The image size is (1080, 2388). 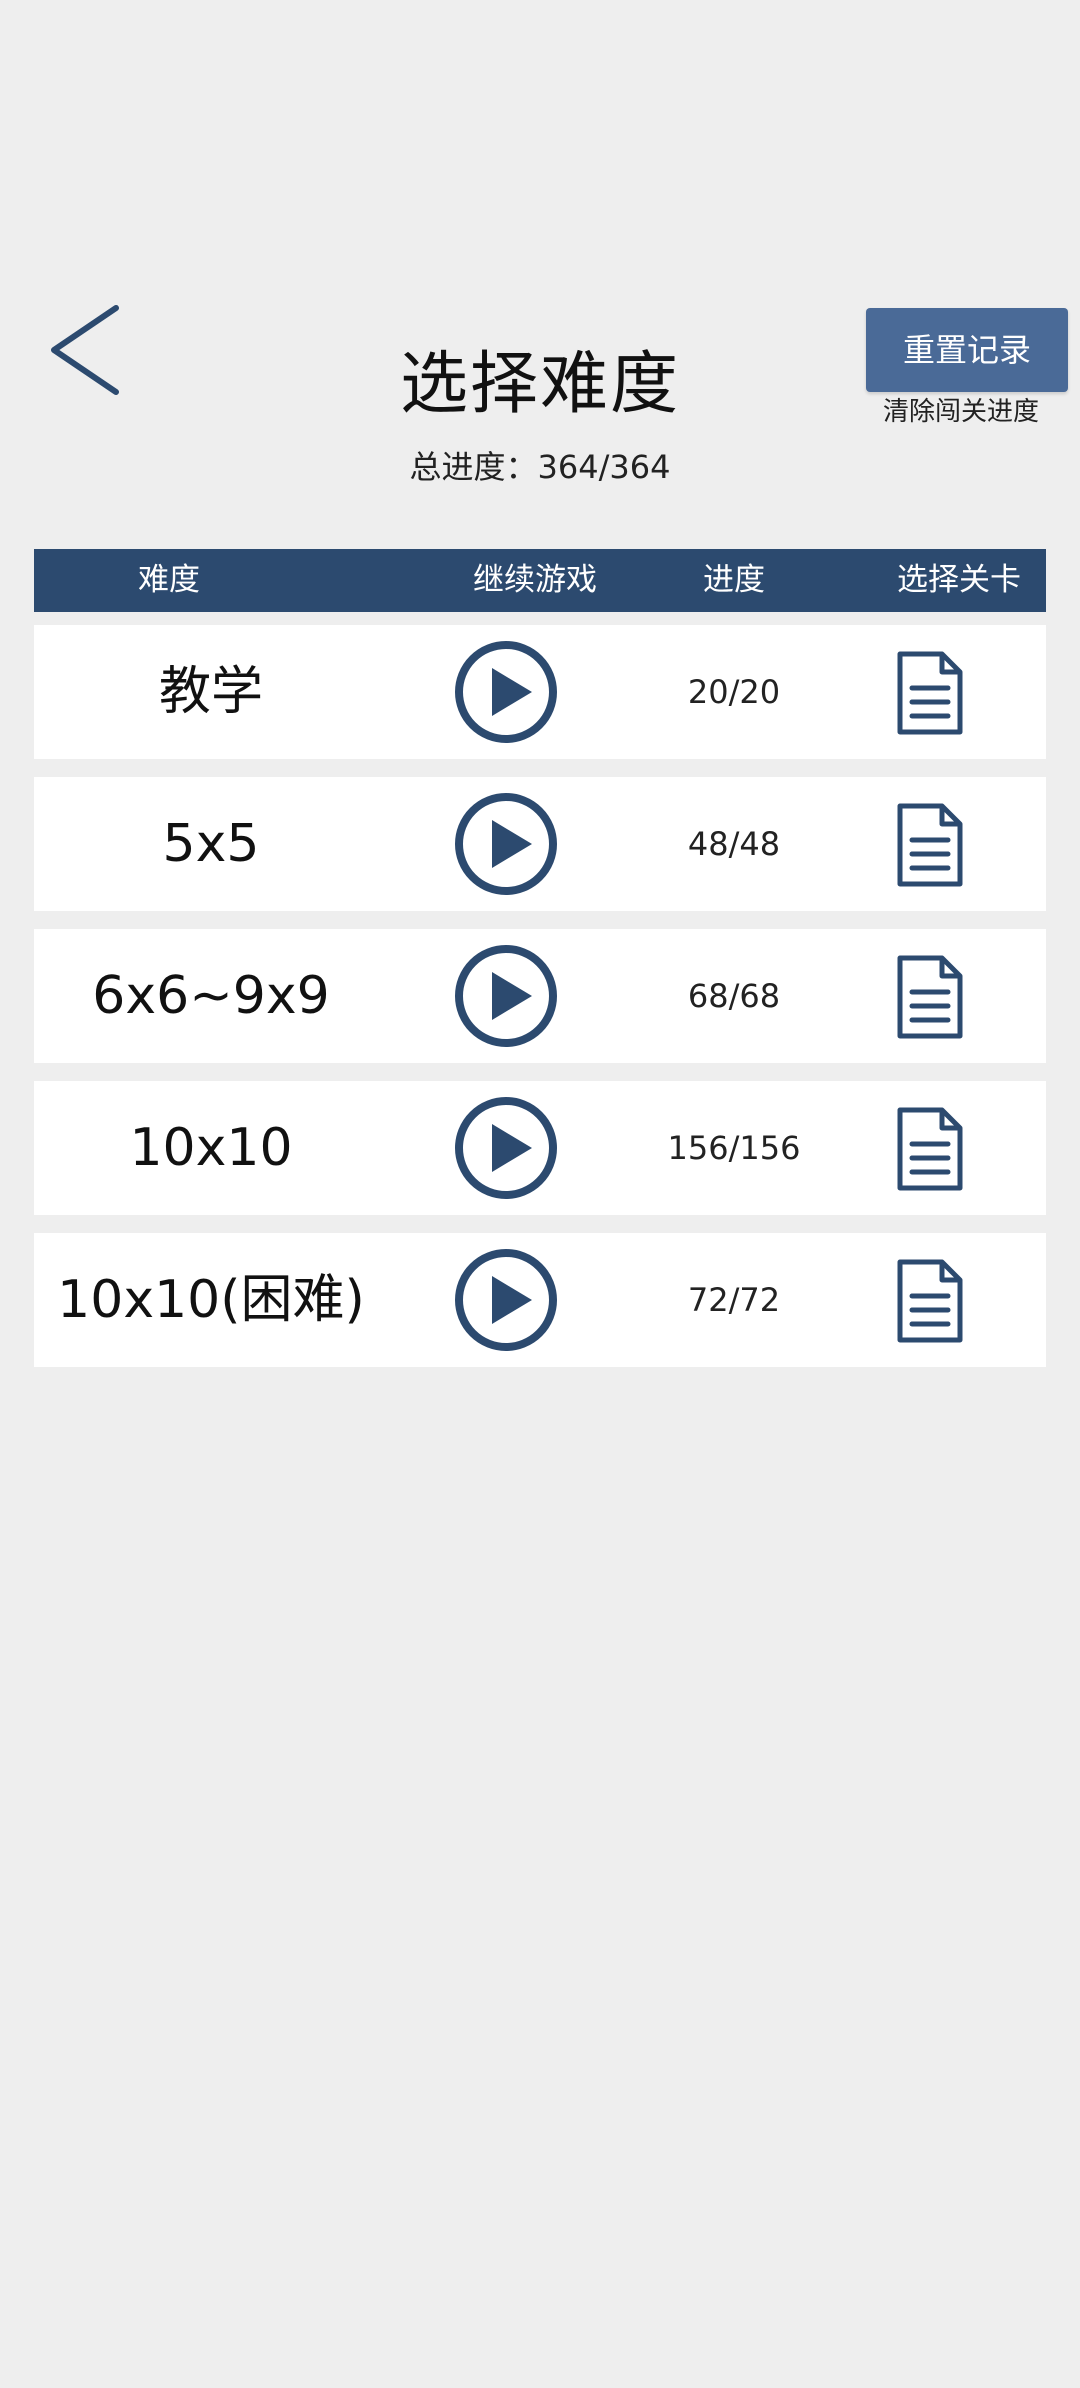 What do you see at coordinates (211, 996) in the screenshot?
I see `difficulty-name: 6x6~9x9` at bounding box center [211, 996].